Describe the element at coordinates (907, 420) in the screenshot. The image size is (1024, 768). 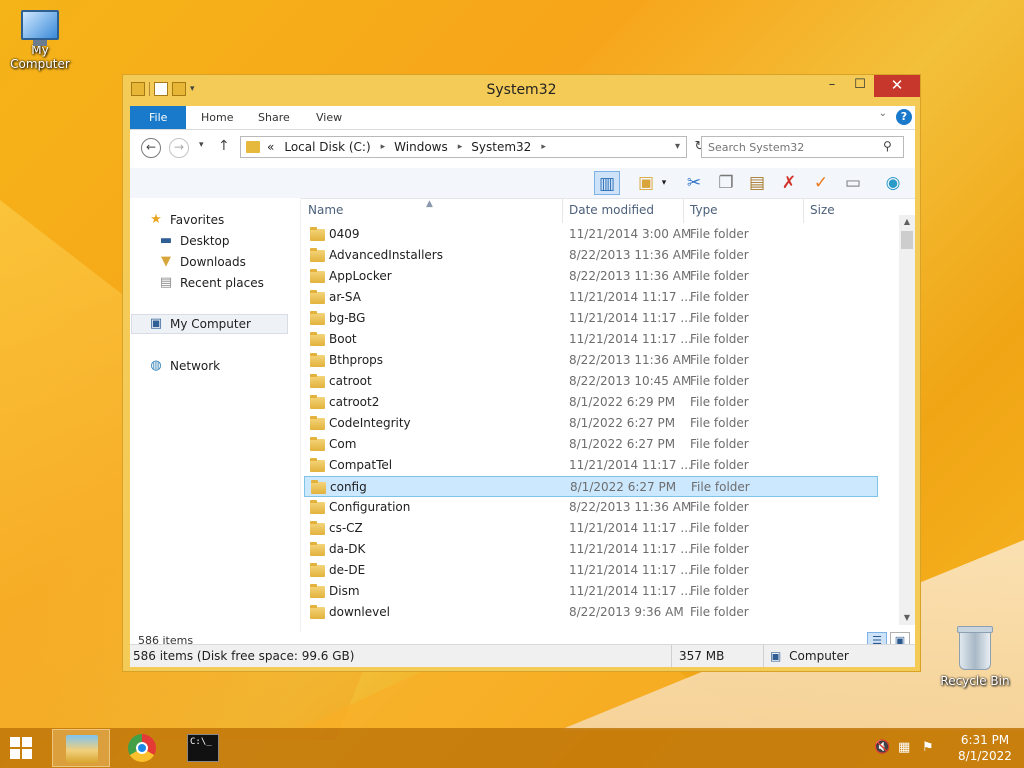
I see `vertical-scrollbar: ▲ ▼` at that location.